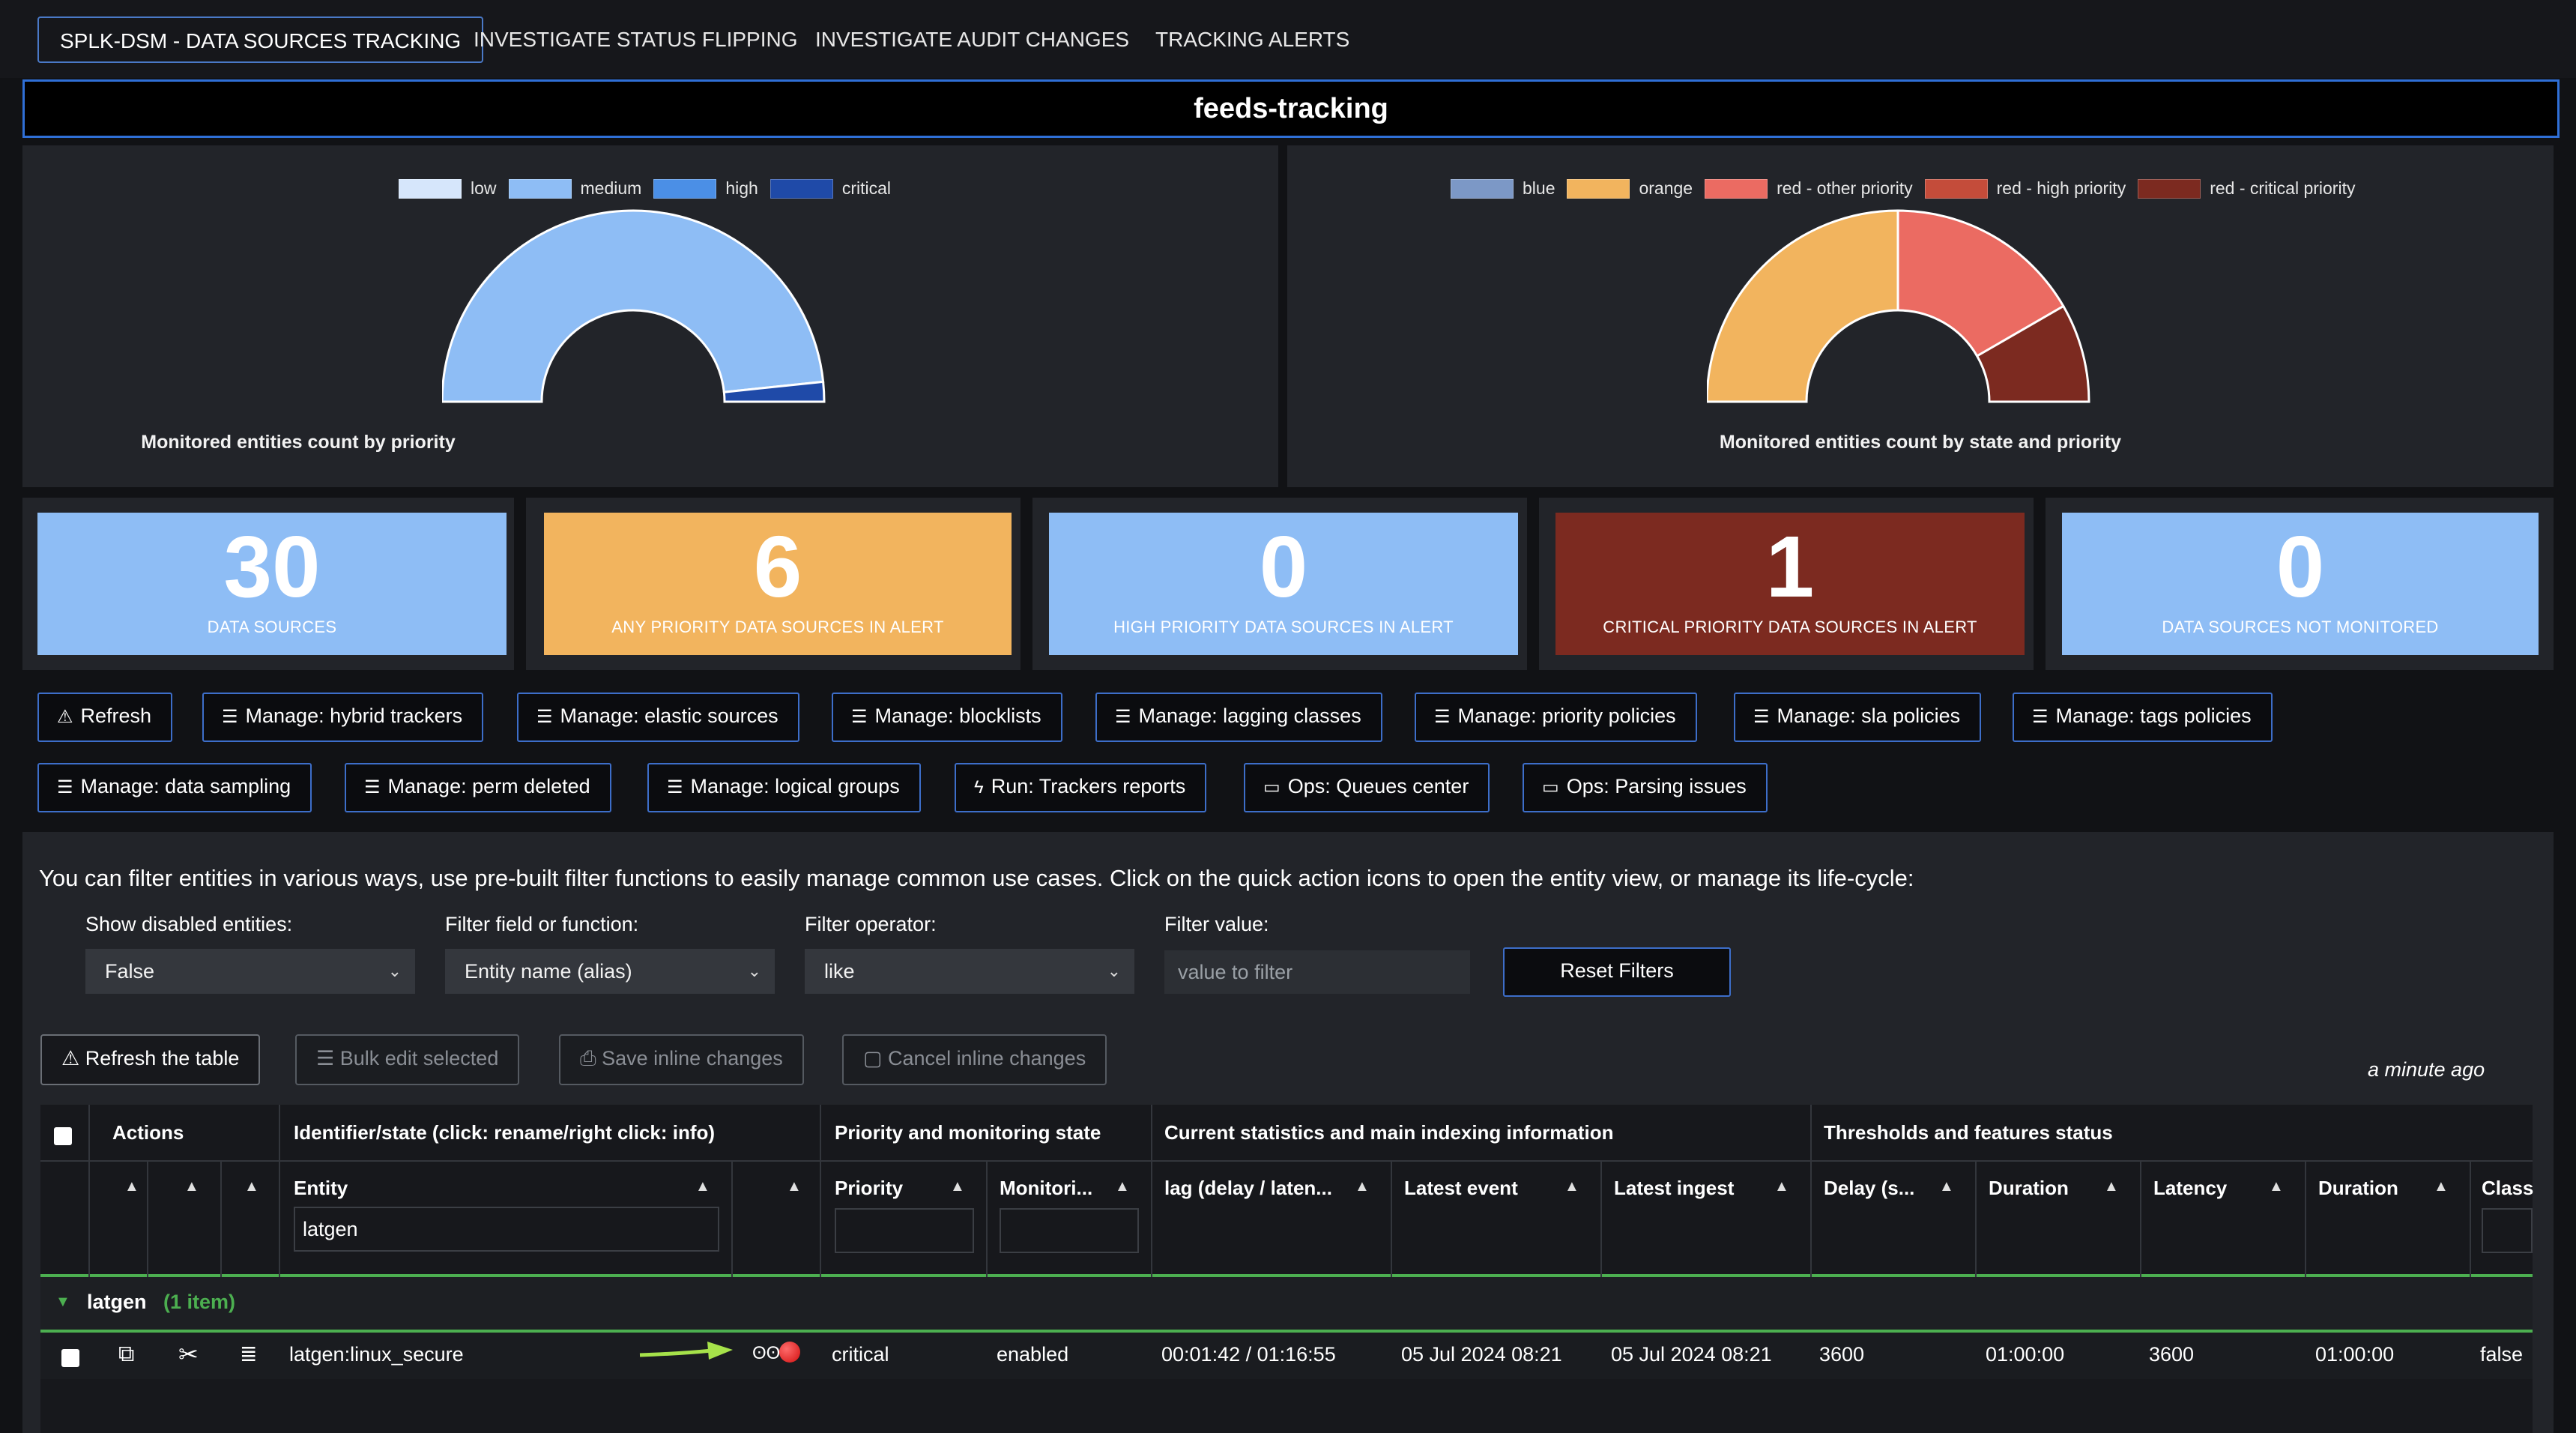 This screenshot has width=2576, height=1433. What do you see at coordinates (1556, 717) in the screenshot?
I see `manage-priority-policies-button: ☰ Manage: priority policies` at bounding box center [1556, 717].